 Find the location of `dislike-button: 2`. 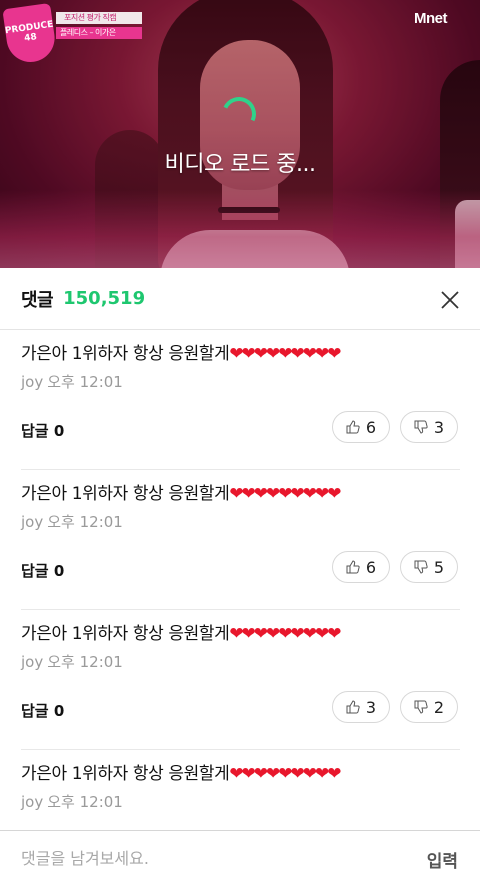

dislike-button: 2 is located at coordinates (429, 707).